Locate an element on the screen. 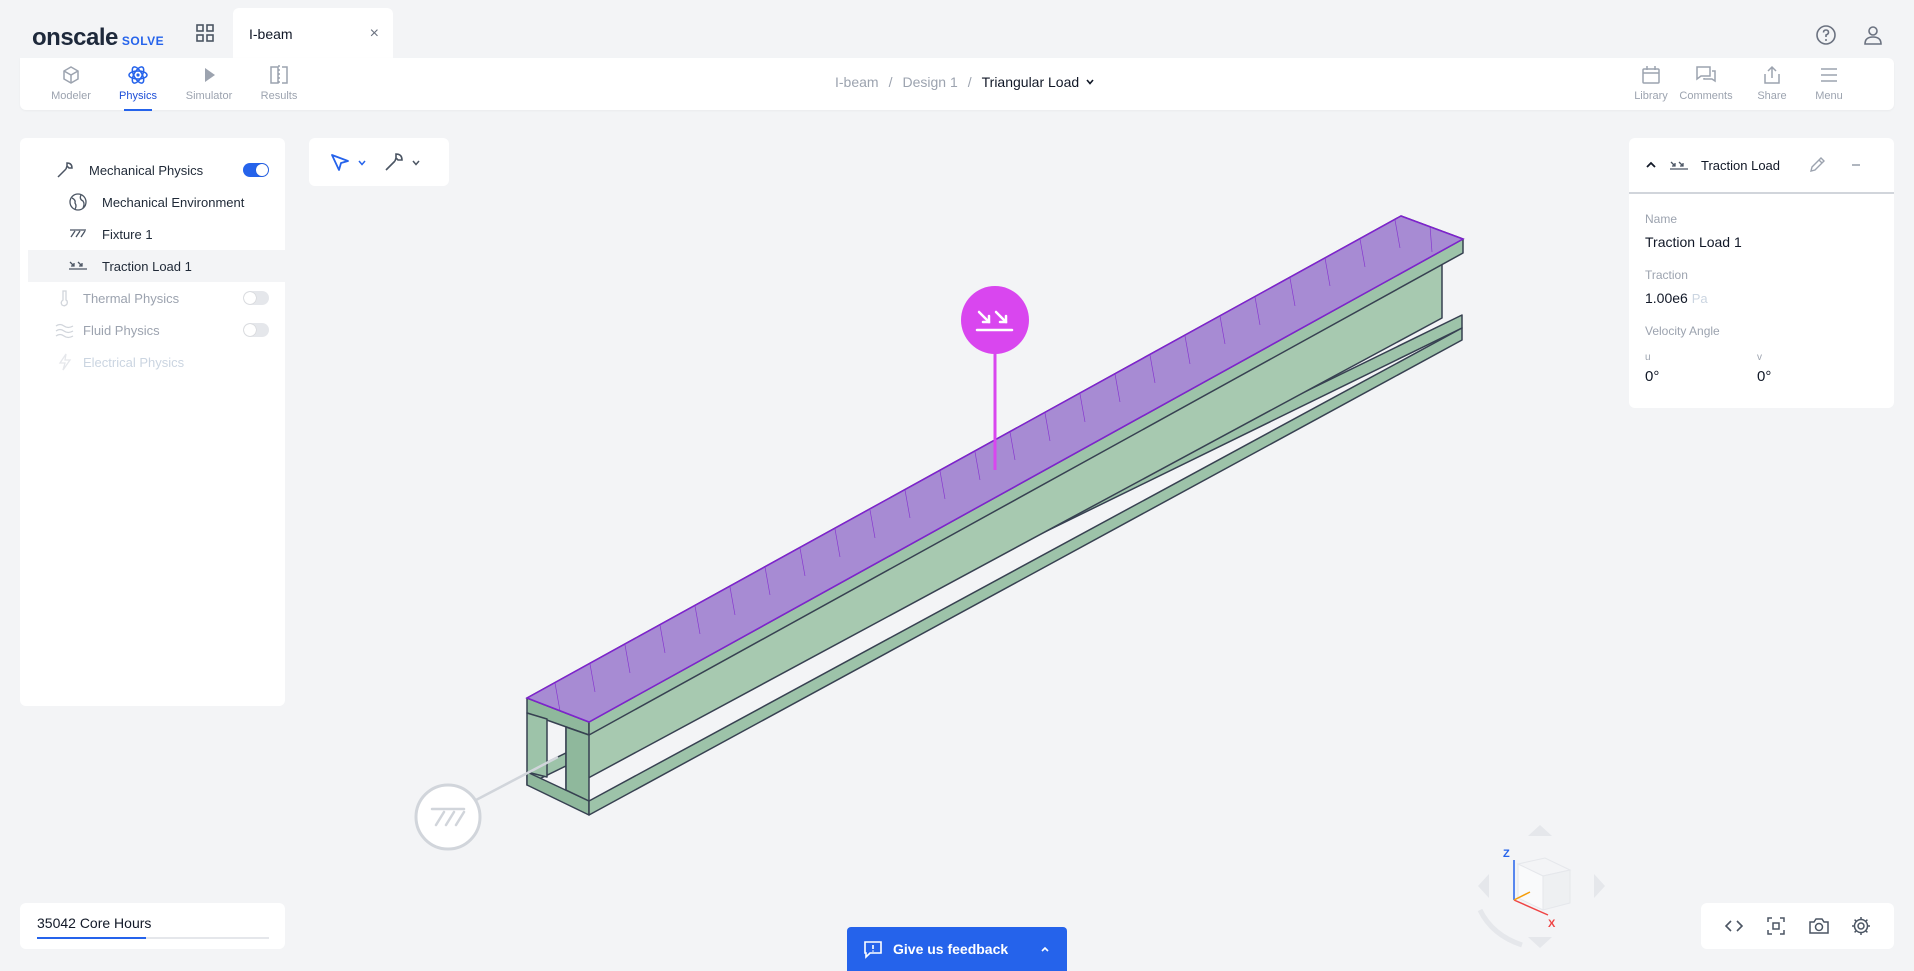 The height and width of the screenshot is (971, 1914). minimize-icon is located at coordinates (1856, 165).